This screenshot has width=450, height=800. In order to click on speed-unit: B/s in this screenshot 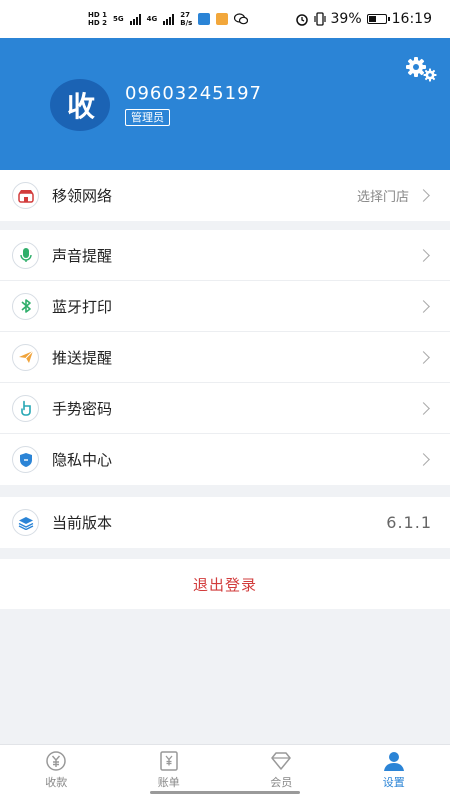, I will do `click(186, 23)`.